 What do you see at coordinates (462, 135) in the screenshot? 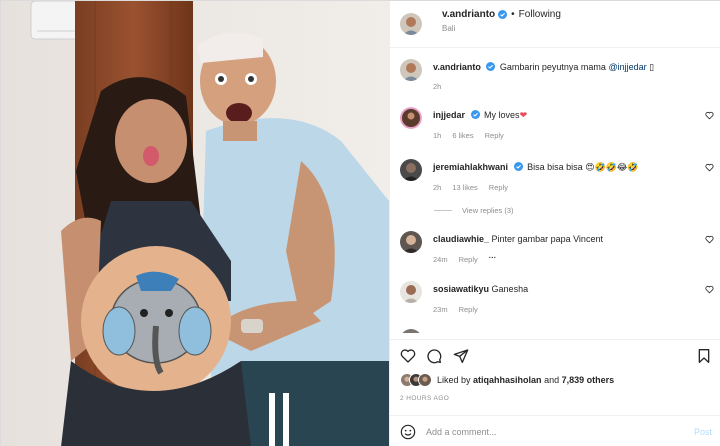
I see `comment-likes-count: 6 likes` at bounding box center [462, 135].